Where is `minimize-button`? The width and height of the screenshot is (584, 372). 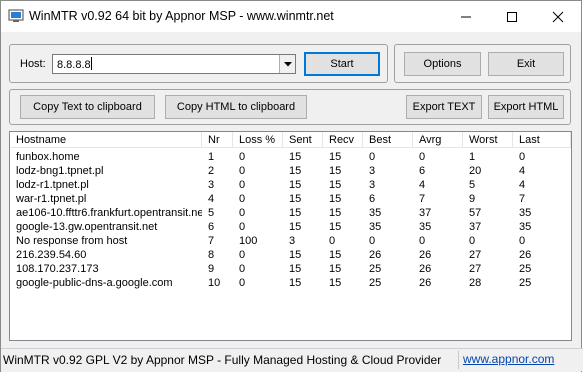
minimize-button is located at coordinates (466, 16).